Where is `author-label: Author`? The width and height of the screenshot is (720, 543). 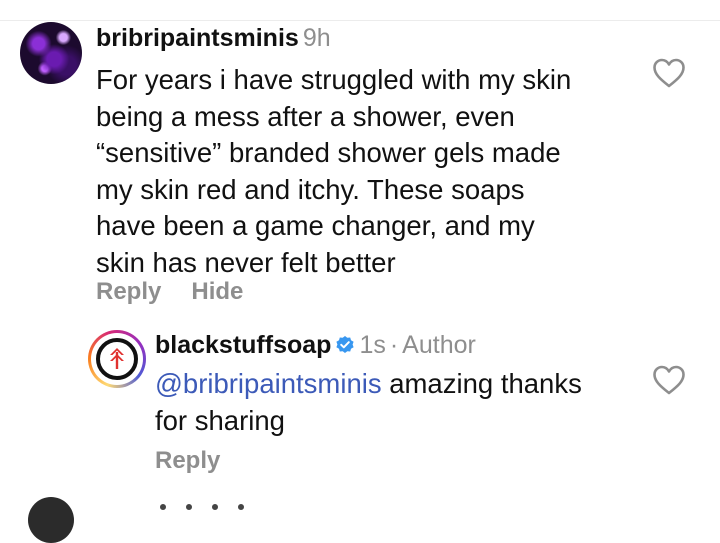
author-label: Author is located at coordinates (439, 345).